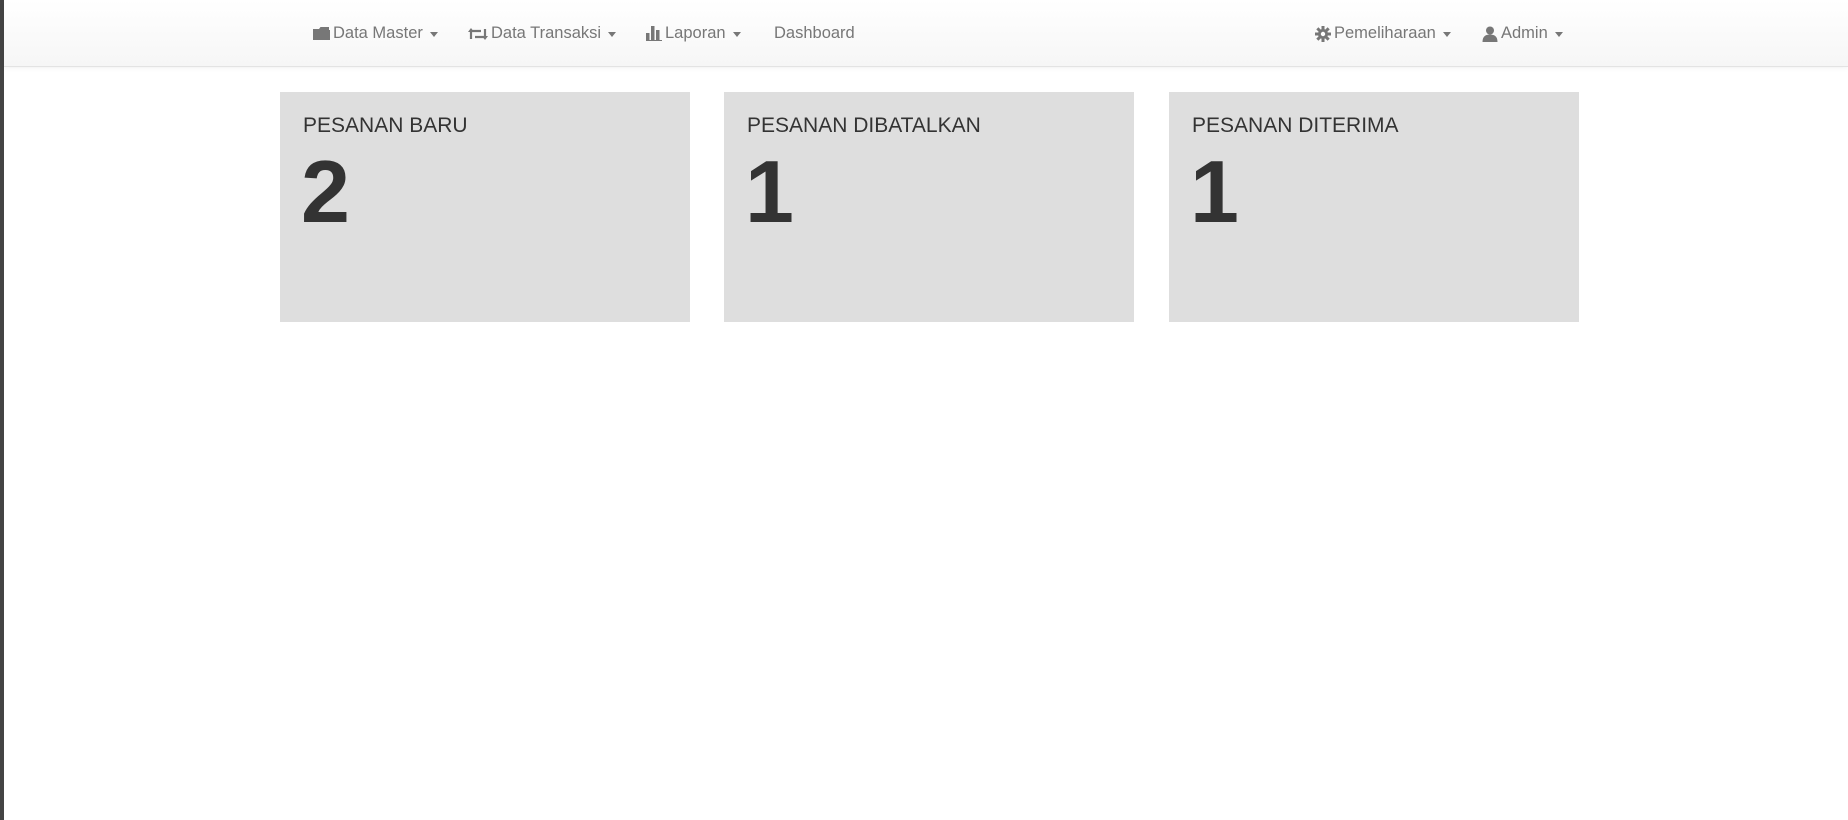  Describe the element at coordinates (2, 410) in the screenshot. I see `window-edge` at that location.